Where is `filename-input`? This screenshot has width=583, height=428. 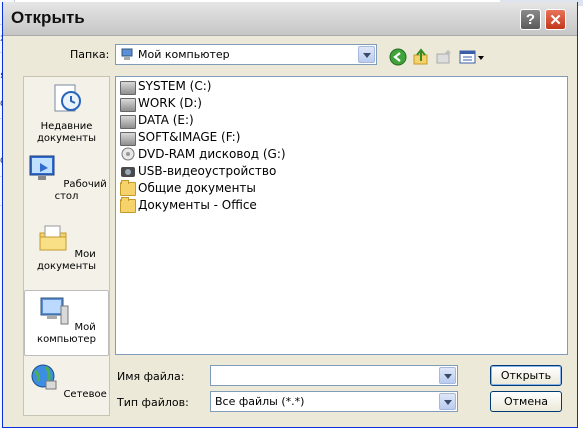
filename-input is located at coordinates (334, 375).